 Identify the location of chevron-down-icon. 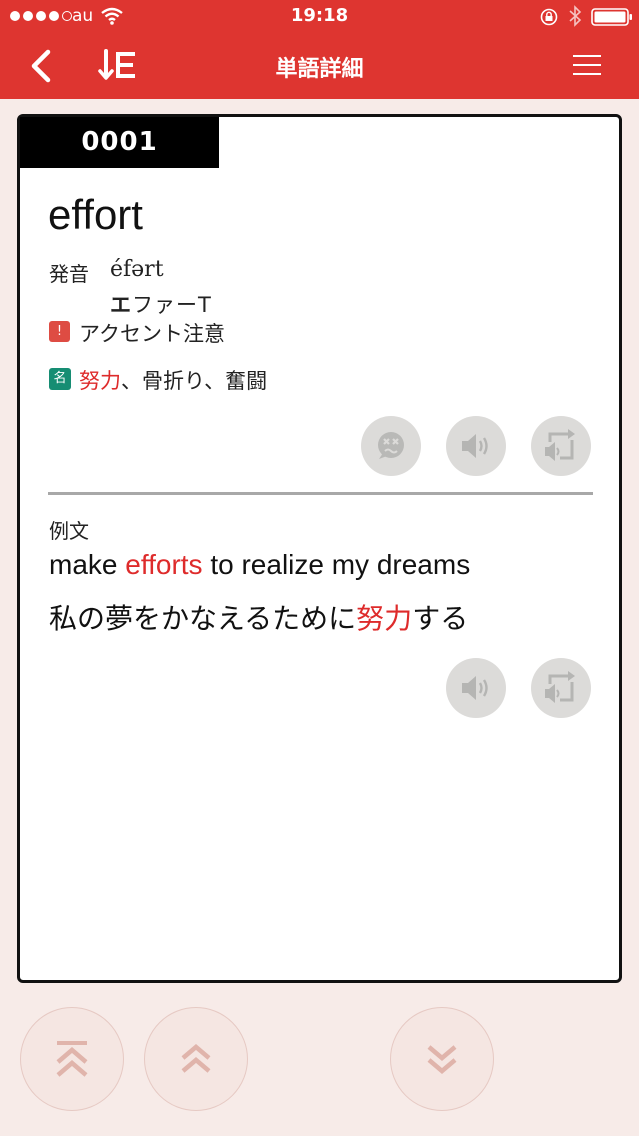
(442, 1059).